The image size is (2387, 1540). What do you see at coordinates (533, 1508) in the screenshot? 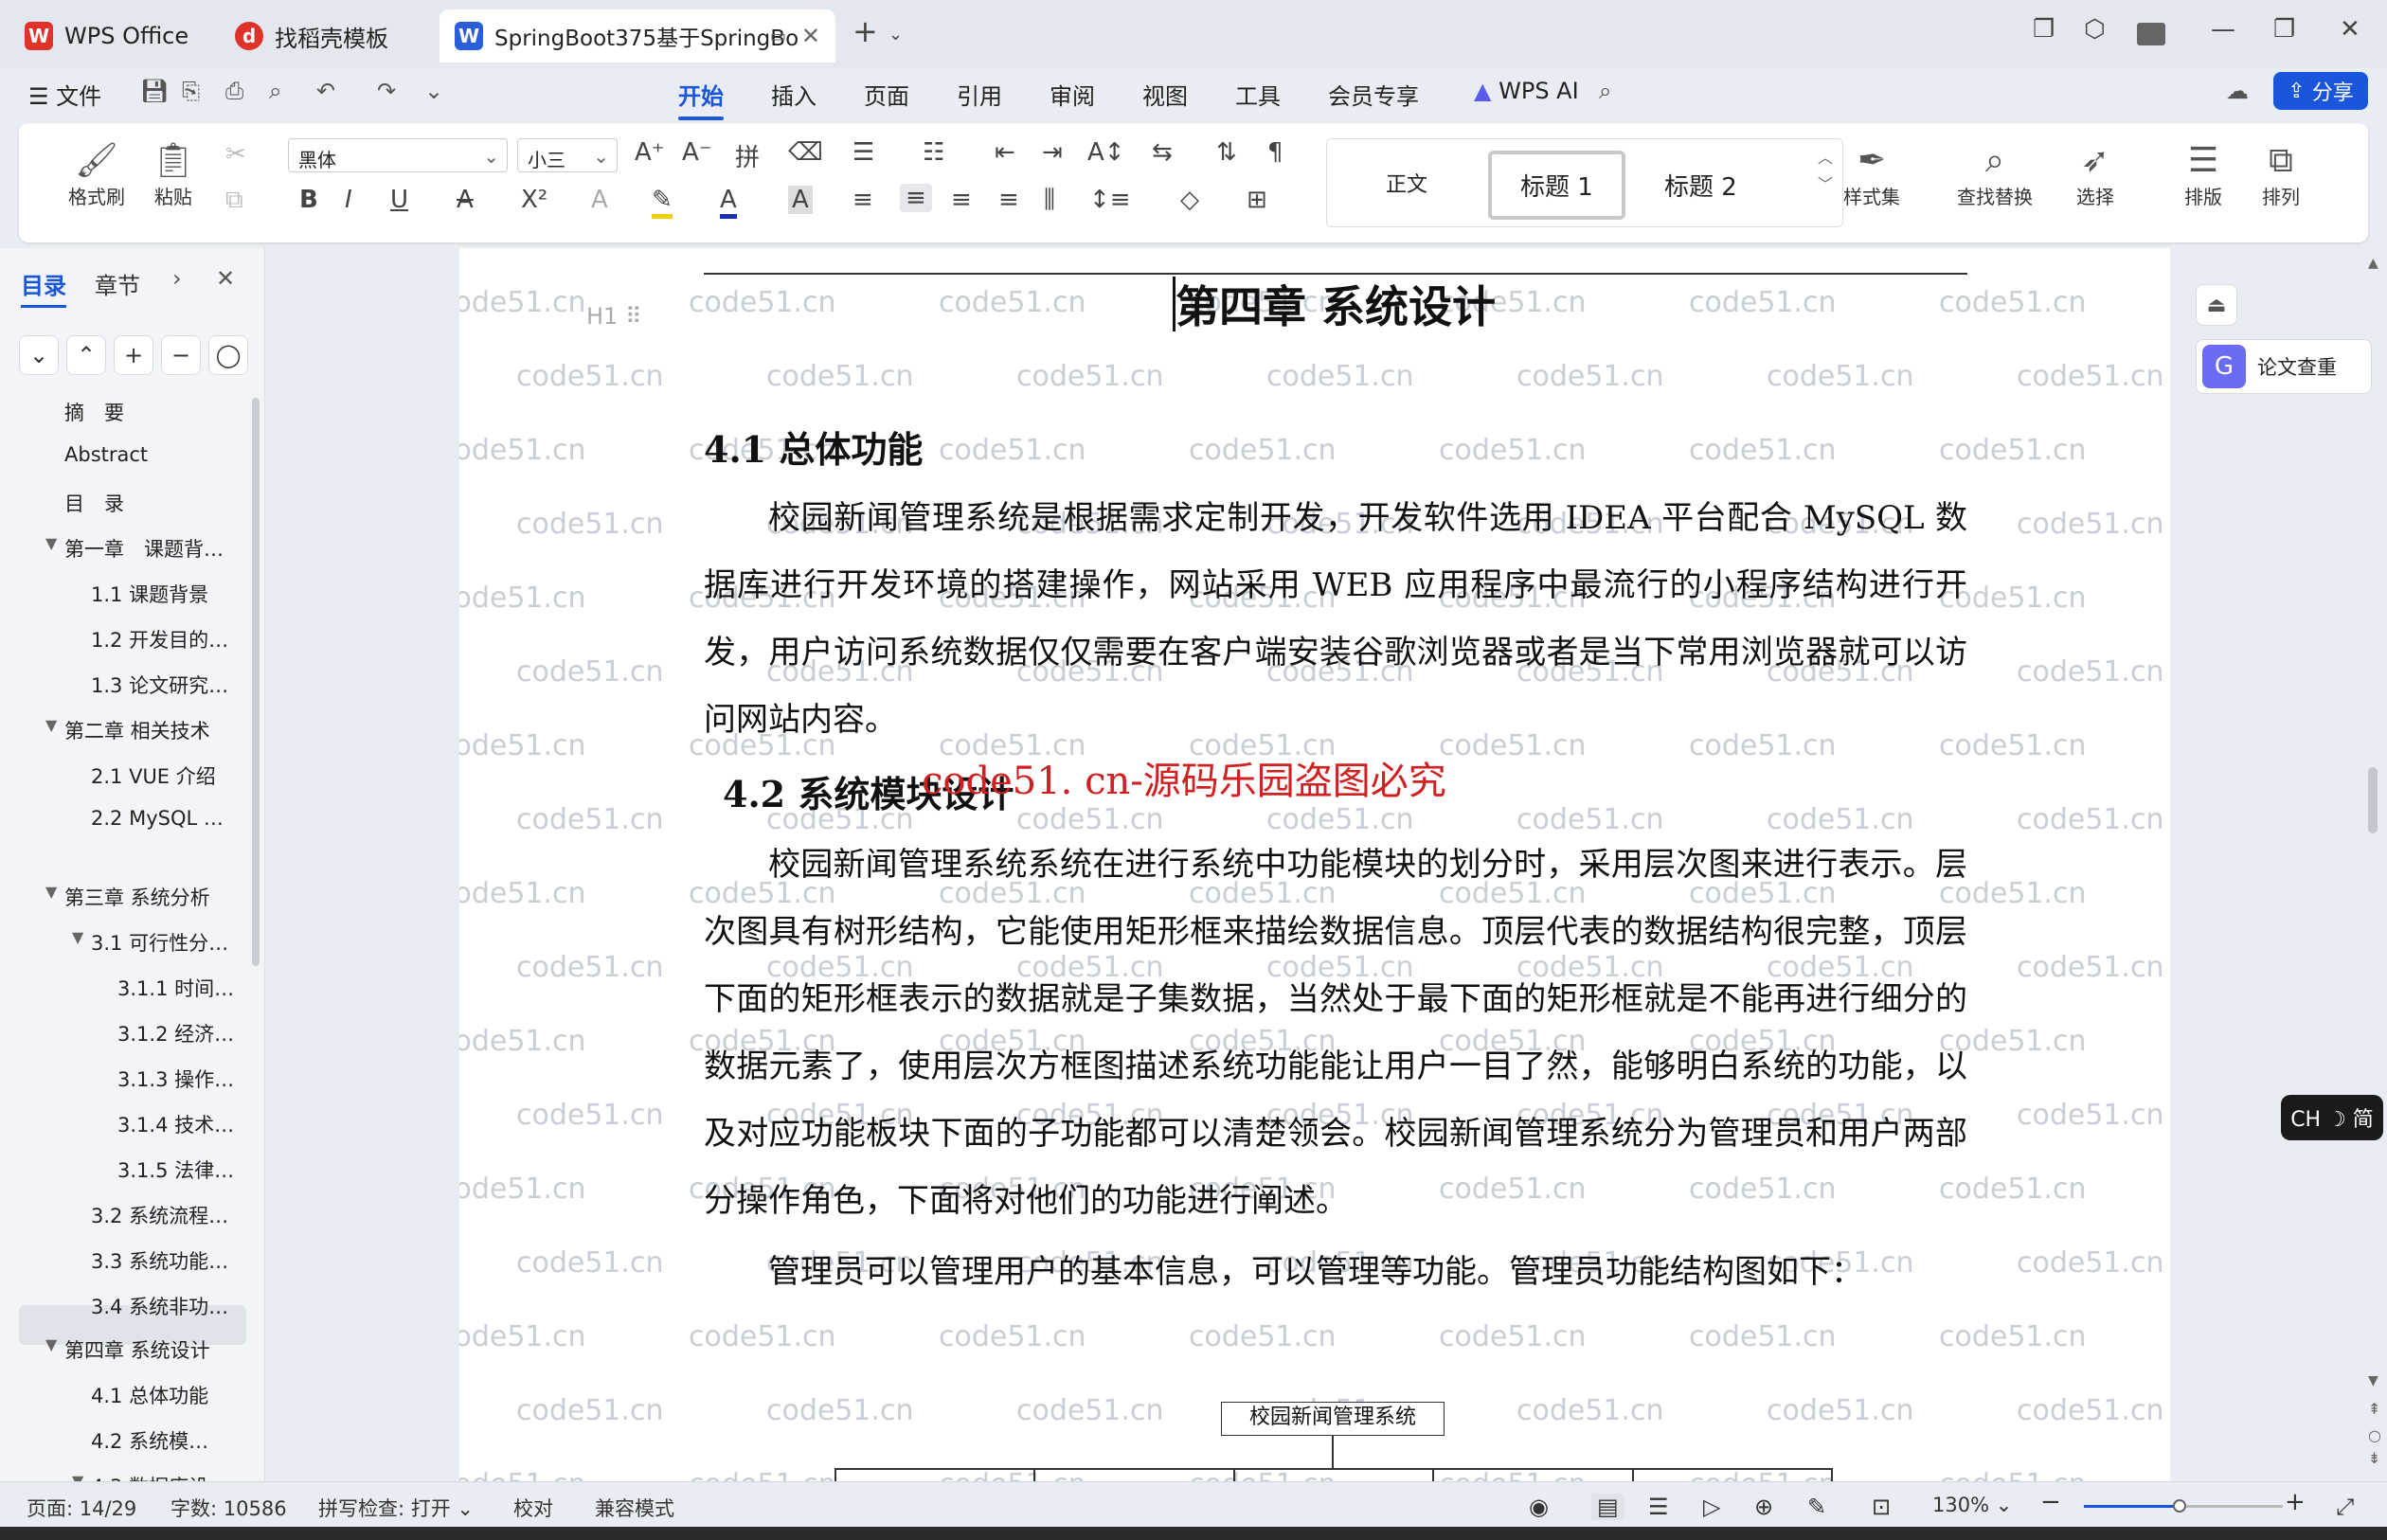
I see `proofread-button: 校对` at bounding box center [533, 1508].